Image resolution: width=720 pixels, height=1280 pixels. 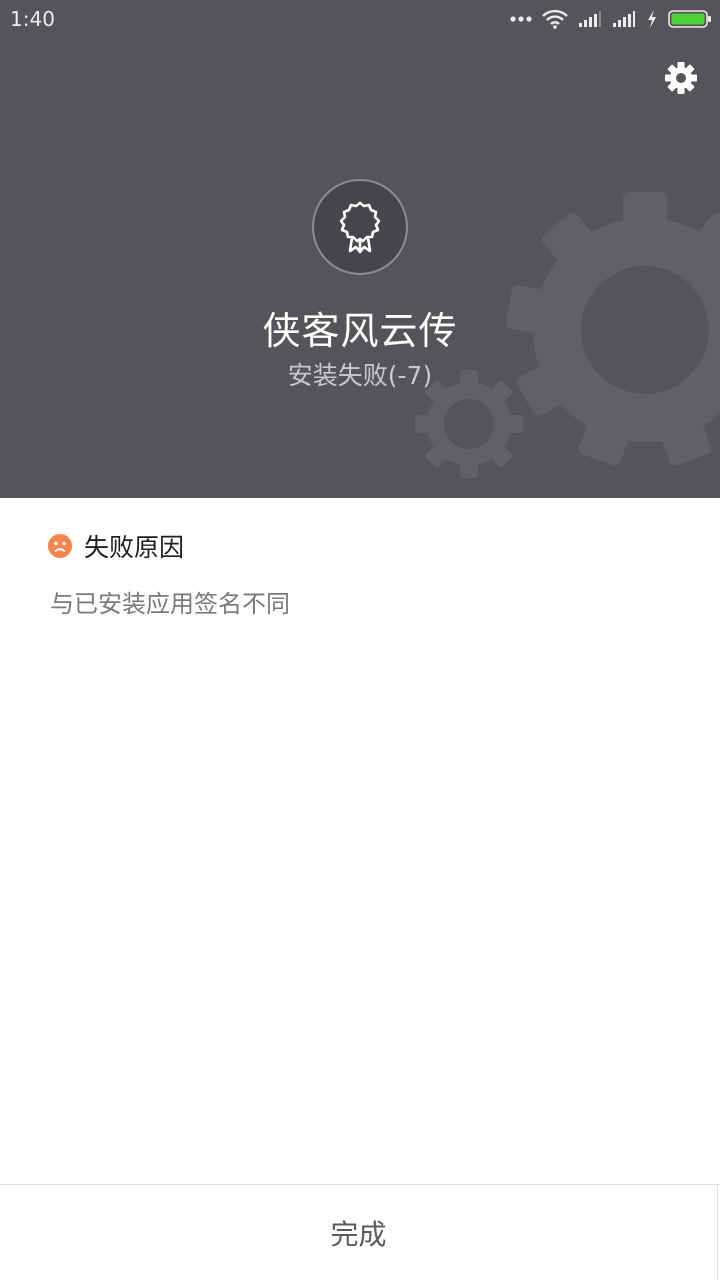 What do you see at coordinates (652, 19) in the screenshot?
I see `charging-icon` at bounding box center [652, 19].